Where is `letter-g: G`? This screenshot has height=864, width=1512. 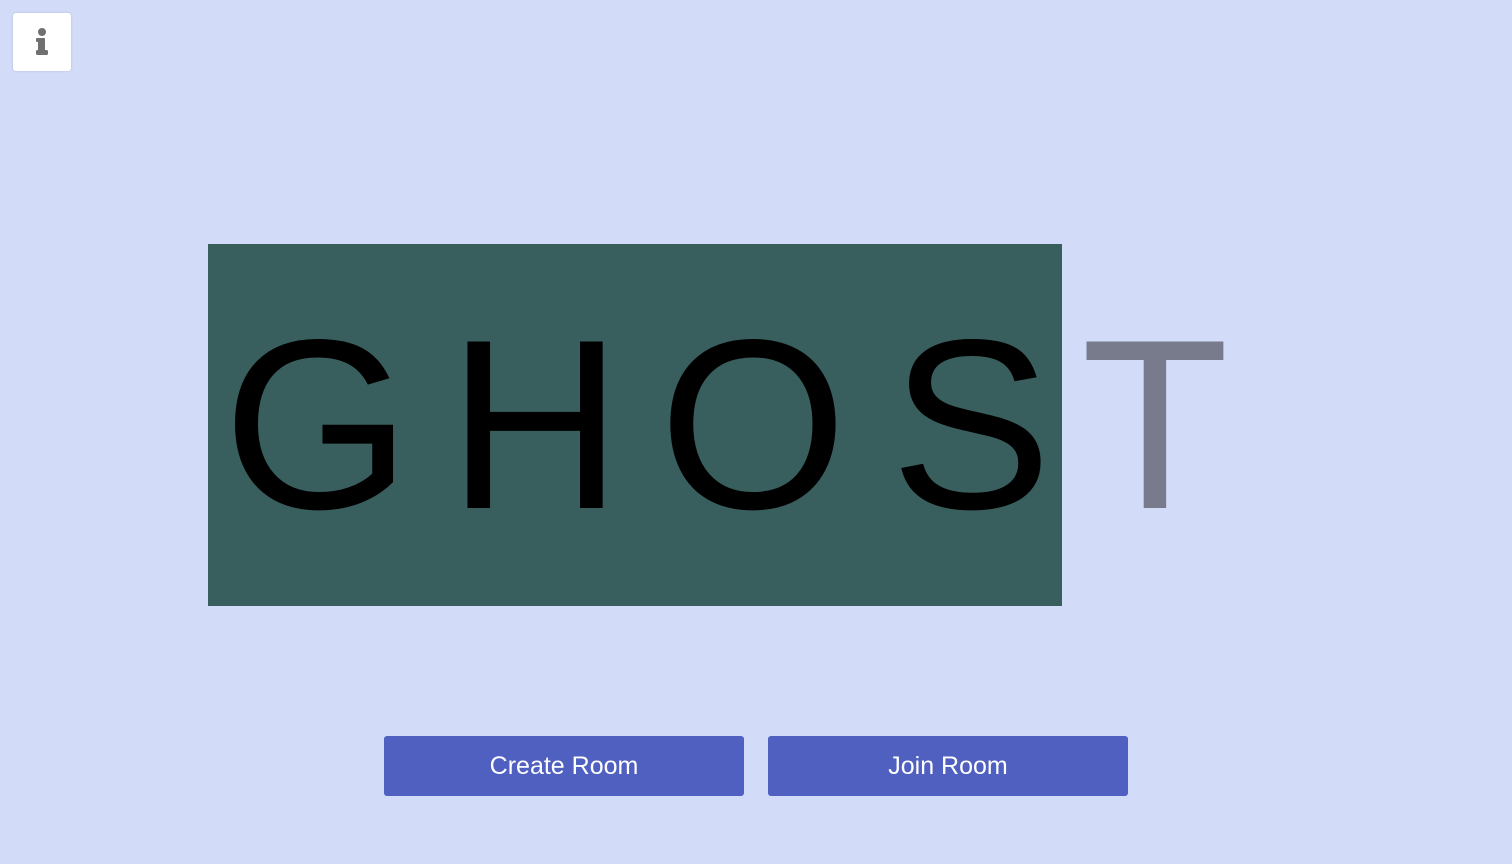
letter-g: G is located at coordinates (317, 425).